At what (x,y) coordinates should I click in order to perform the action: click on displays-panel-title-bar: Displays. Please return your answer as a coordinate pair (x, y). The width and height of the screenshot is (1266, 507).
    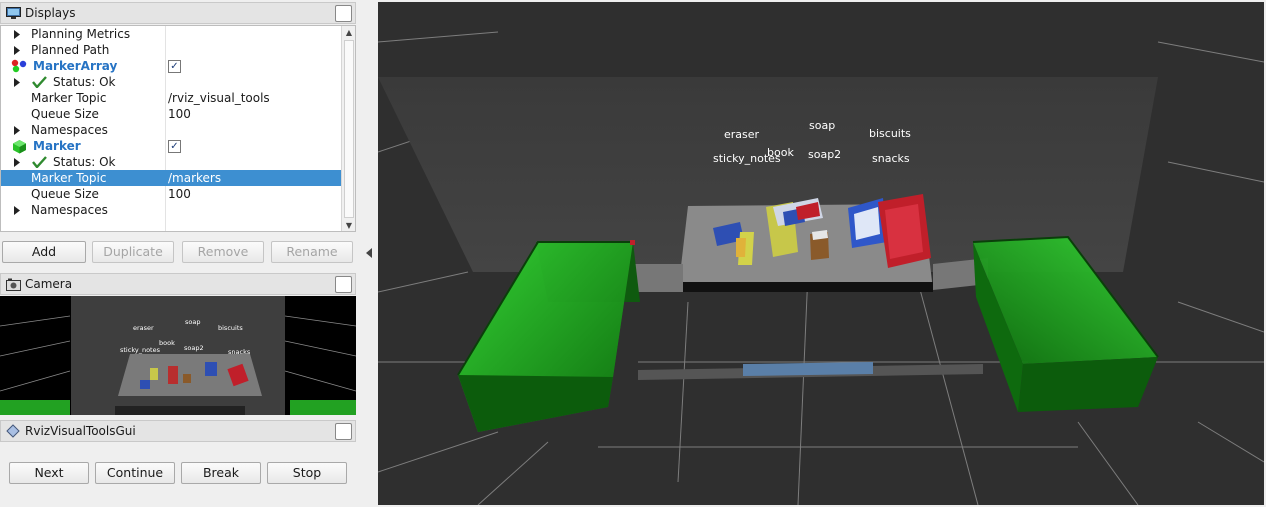
    Looking at the image, I should click on (178, 13).